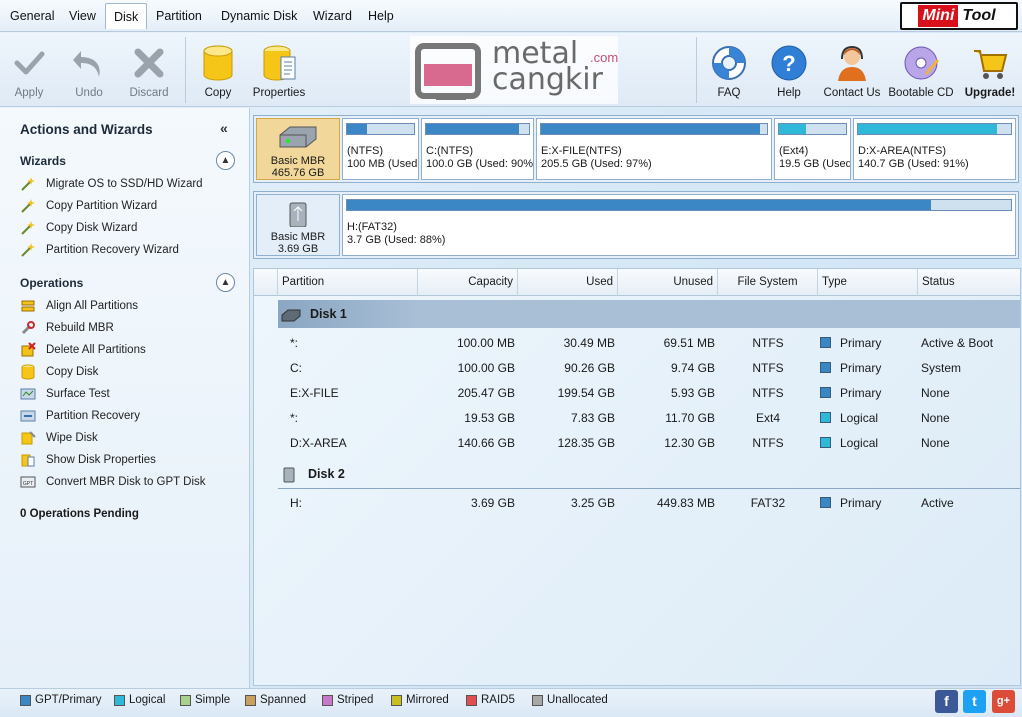  What do you see at coordinates (83, 350) in the screenshot?
I see `op-delete-all-partitions: Delete All Partitions` at bounding box center [83, 350].